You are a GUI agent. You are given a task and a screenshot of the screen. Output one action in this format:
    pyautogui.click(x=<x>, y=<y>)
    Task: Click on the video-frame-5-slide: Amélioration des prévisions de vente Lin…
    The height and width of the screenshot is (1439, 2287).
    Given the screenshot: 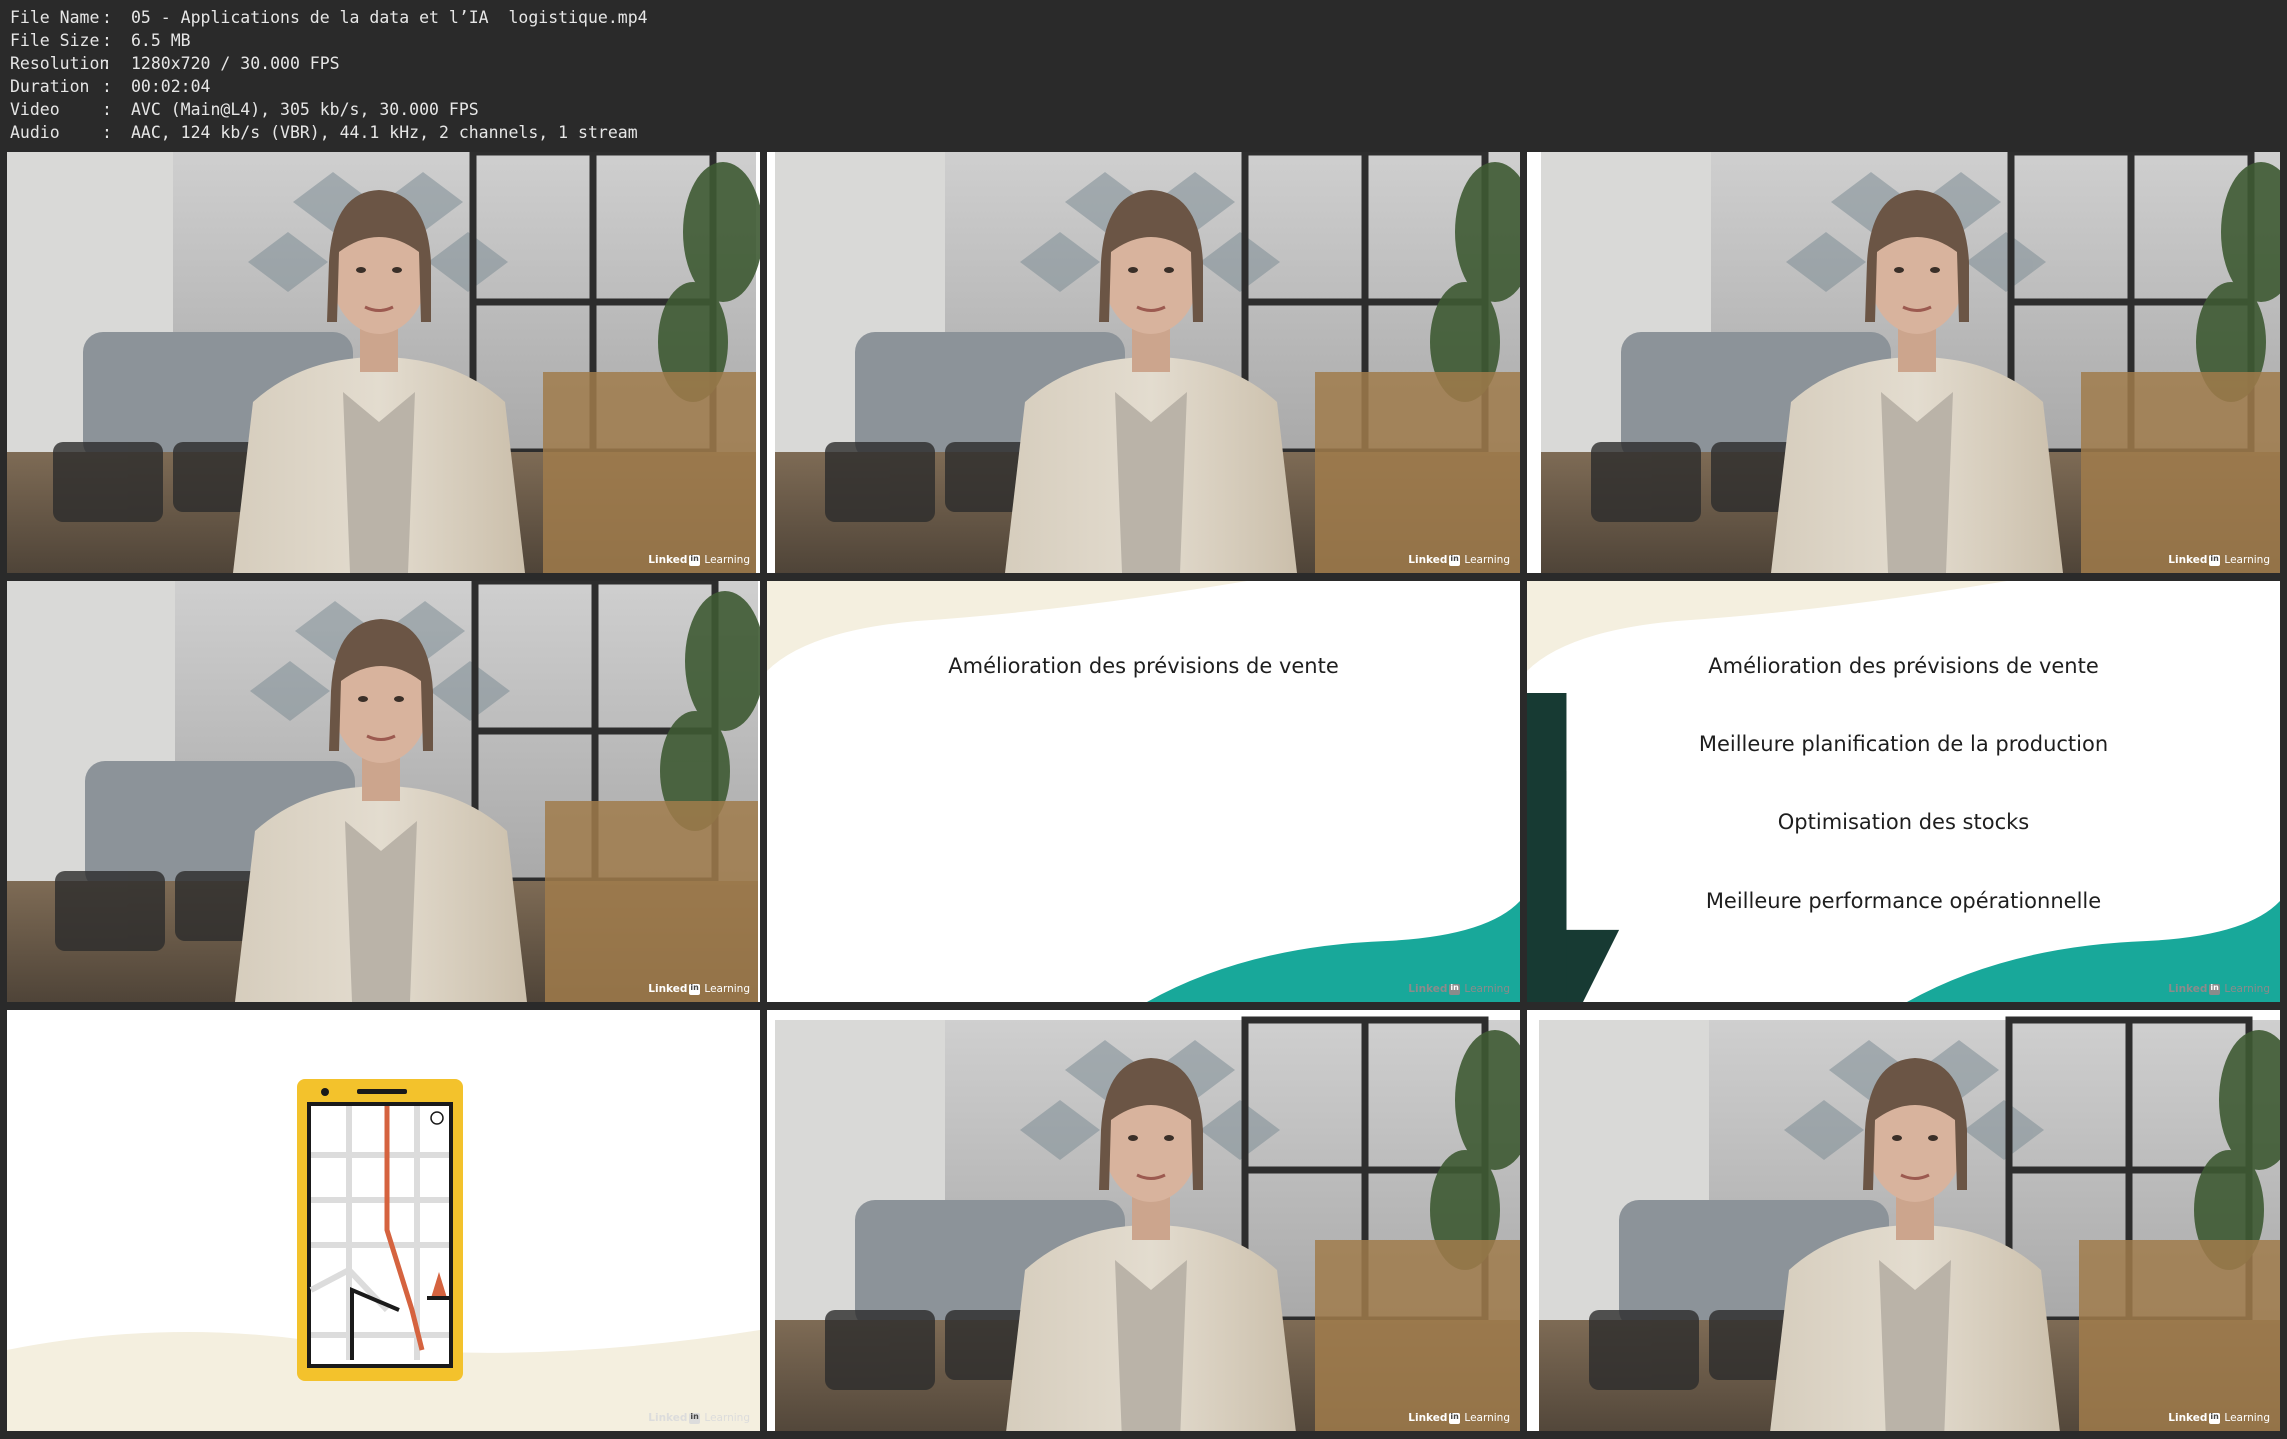 What is the action you would take?
    pyautogui.click(x=1143, y=791)
    